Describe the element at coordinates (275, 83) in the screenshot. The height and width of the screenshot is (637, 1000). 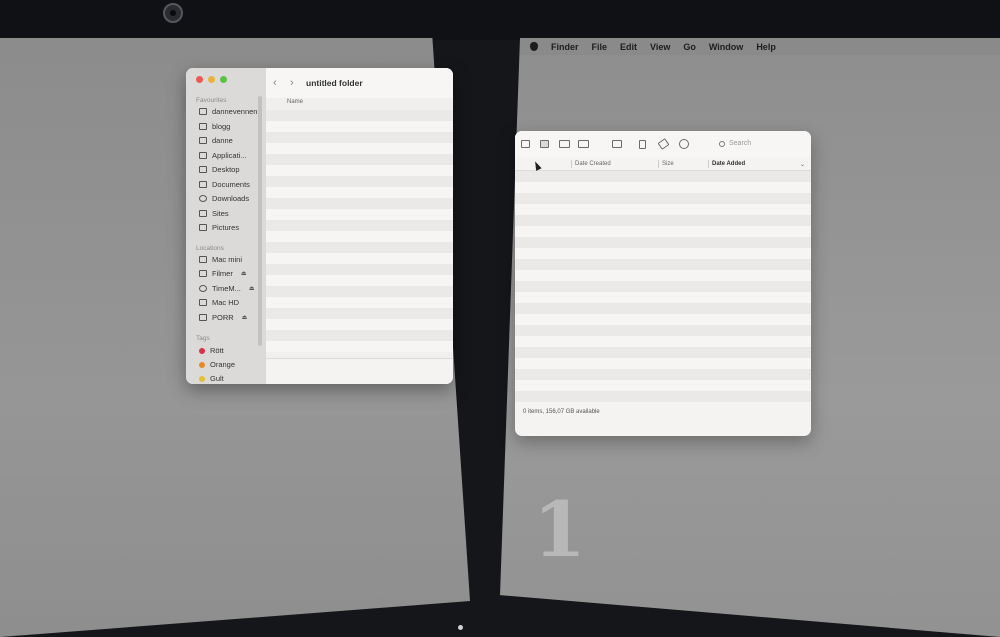
I see `back-chevron-icon: ‹` at that location.